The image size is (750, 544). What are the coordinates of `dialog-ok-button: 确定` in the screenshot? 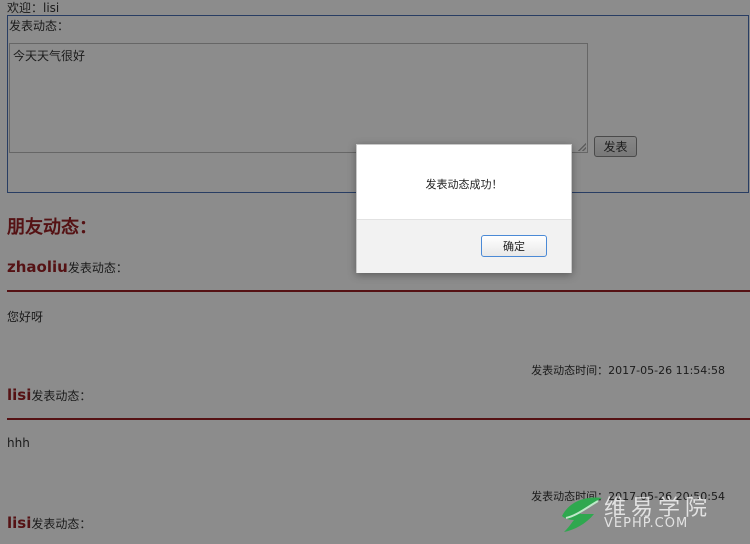 It's located at (514, 246).